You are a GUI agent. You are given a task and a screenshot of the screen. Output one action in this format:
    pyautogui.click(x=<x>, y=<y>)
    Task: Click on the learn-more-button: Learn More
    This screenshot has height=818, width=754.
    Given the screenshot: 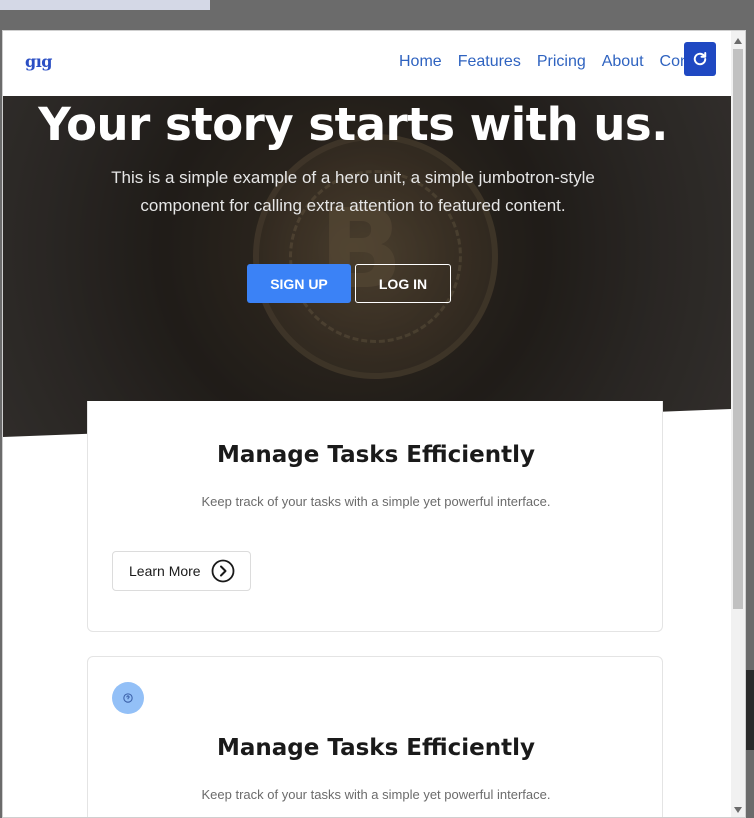 What is the action you would take?
    pyautogui.click(x=181, y=571)
    